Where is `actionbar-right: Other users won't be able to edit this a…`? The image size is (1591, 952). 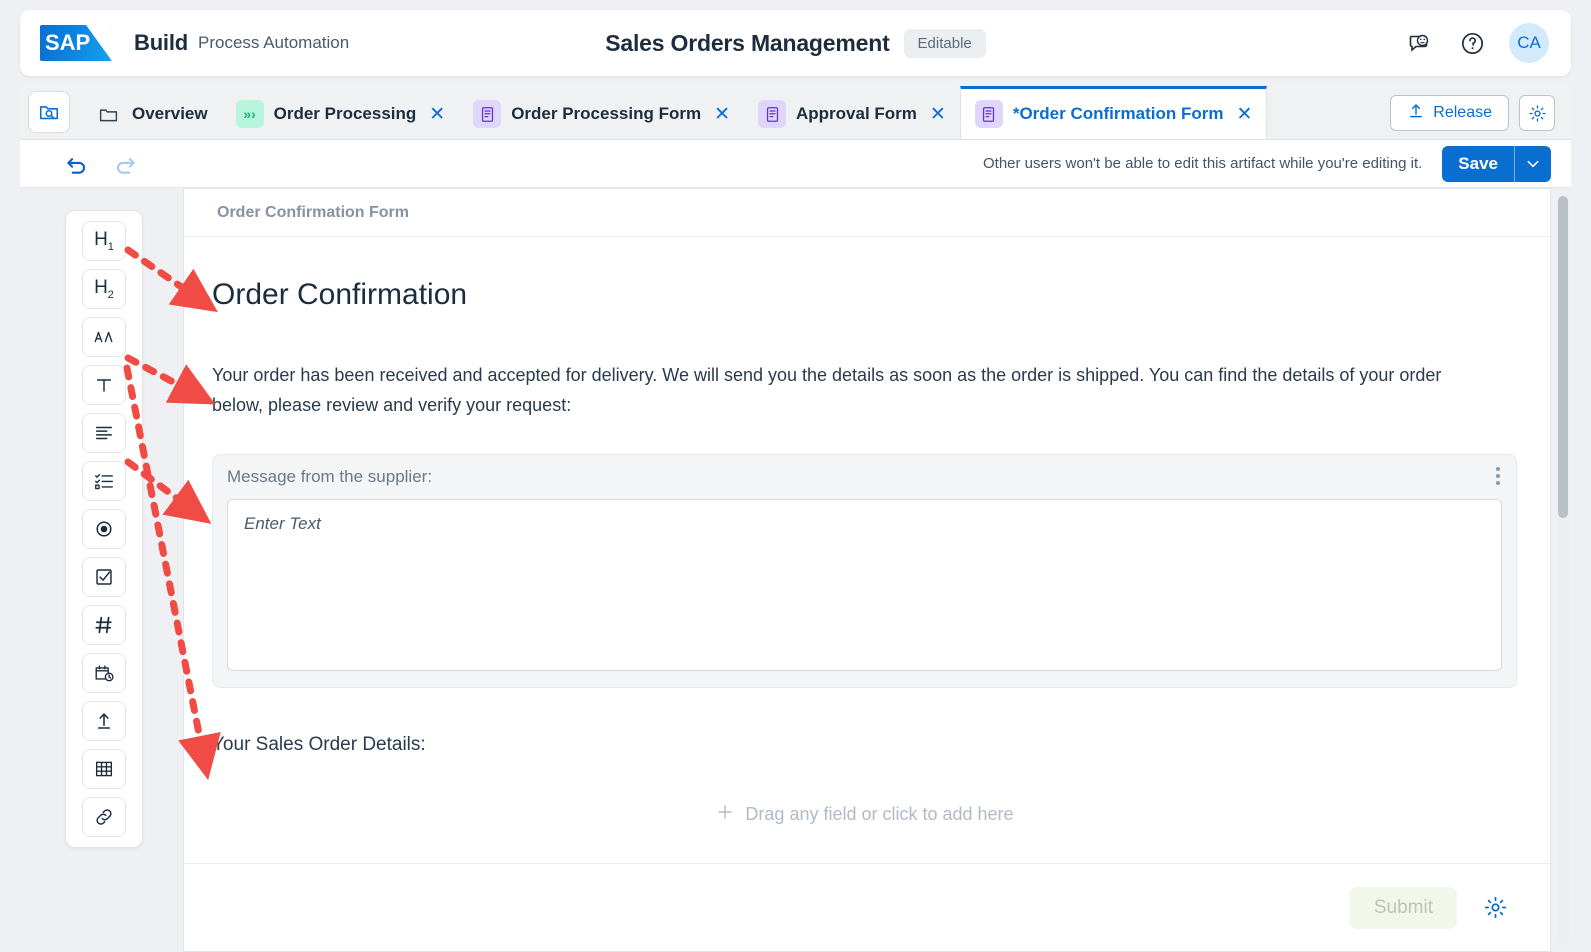 actionbar-right: Other users won't be able to edit this a… is located at coordinates (1267, 163).